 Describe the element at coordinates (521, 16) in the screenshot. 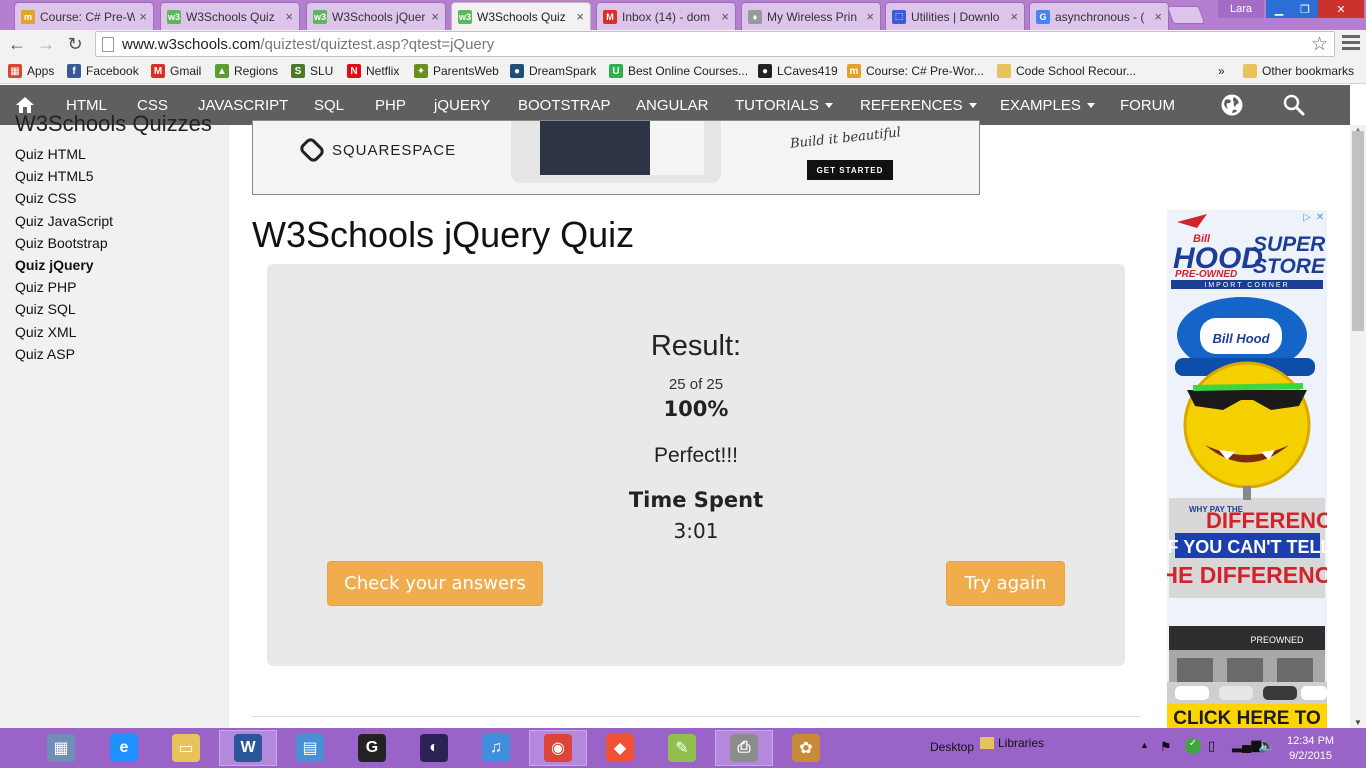

I see `browser-tab-3: w3 W3Schools Quiz ×` at that location.